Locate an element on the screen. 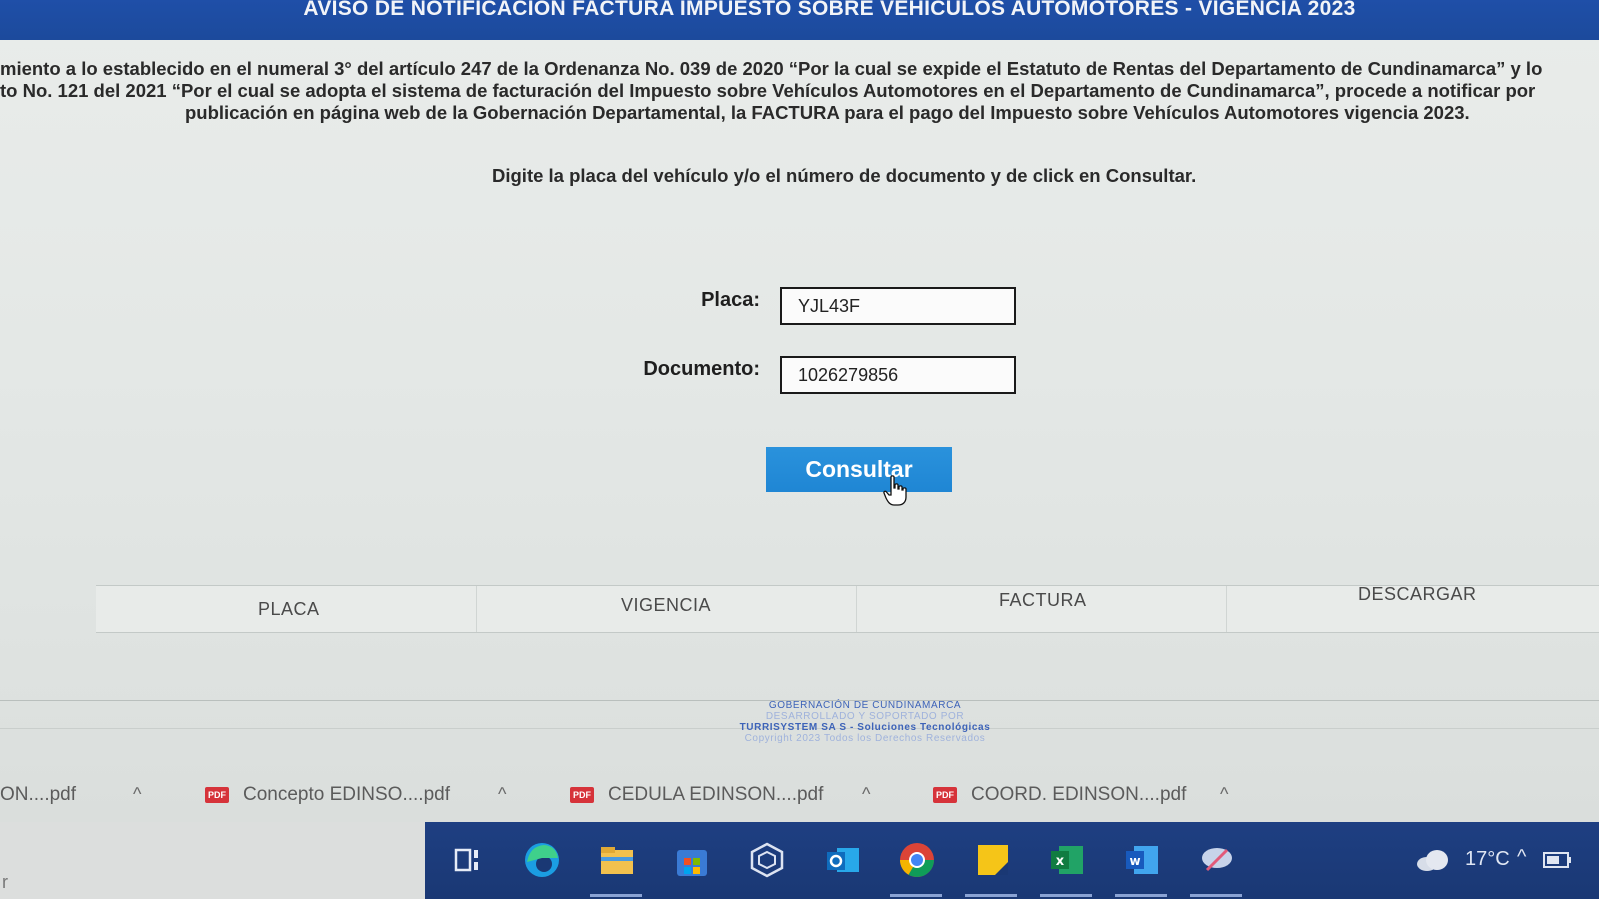 This screenshot has width=1599, height=899. download-item: PDF Concepto EDINSO....pdf is located at coordinates (327, 795).